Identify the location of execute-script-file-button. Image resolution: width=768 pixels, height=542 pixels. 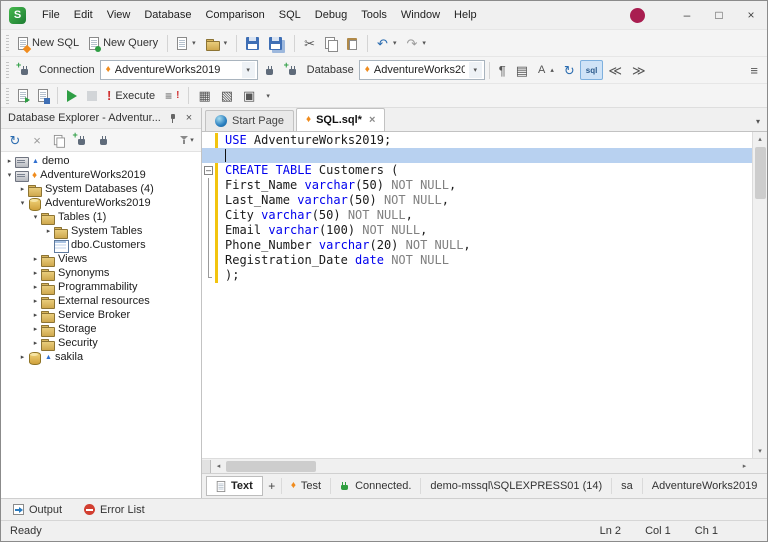
(23, 96).